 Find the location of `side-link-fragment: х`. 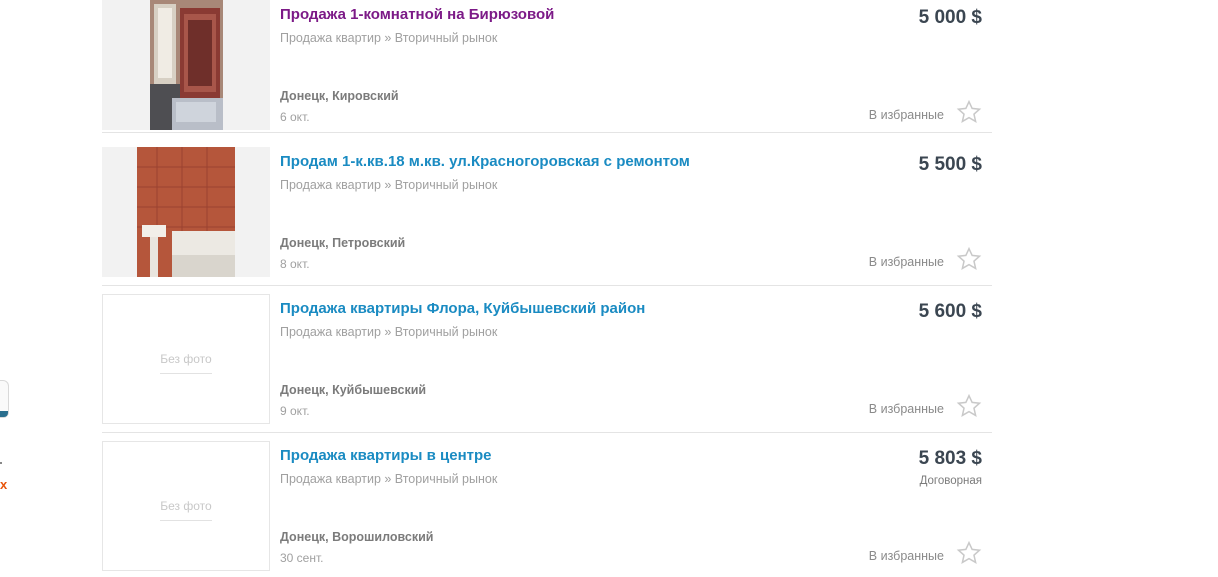

side-link-fragment: х is located at coordinates (3, 485).